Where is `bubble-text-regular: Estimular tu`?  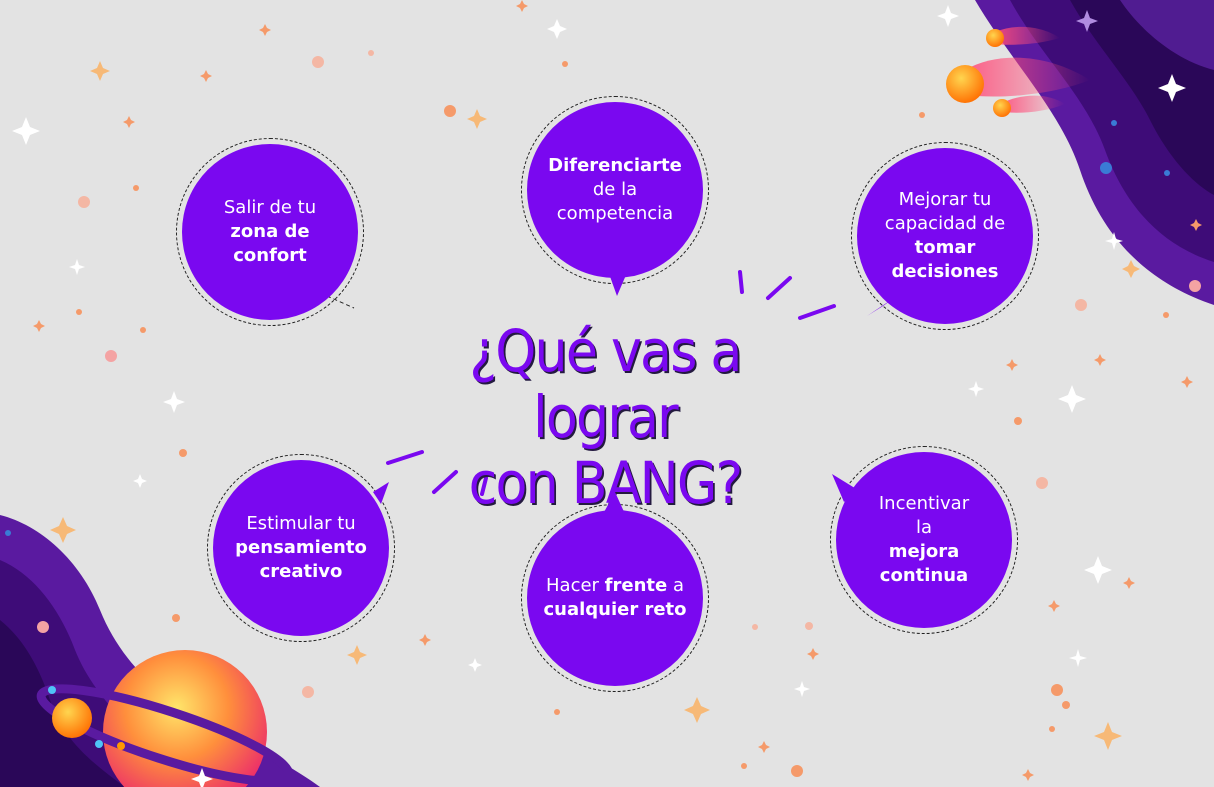
bubble-text-regular: Estimular tu is located at coordinates (301, 523).